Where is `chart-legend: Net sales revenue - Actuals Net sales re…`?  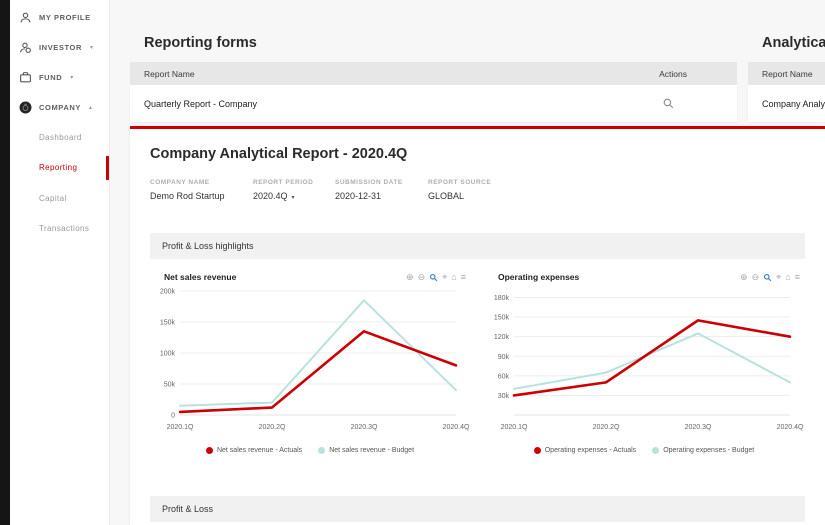 chart-legend: Net sales revenue - Actuals Net sales re… is located at coordinates (310, 450).